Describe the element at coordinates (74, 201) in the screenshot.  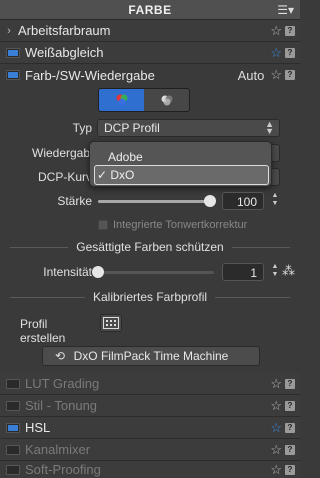
I see `strength-label: Stärke` at that location.